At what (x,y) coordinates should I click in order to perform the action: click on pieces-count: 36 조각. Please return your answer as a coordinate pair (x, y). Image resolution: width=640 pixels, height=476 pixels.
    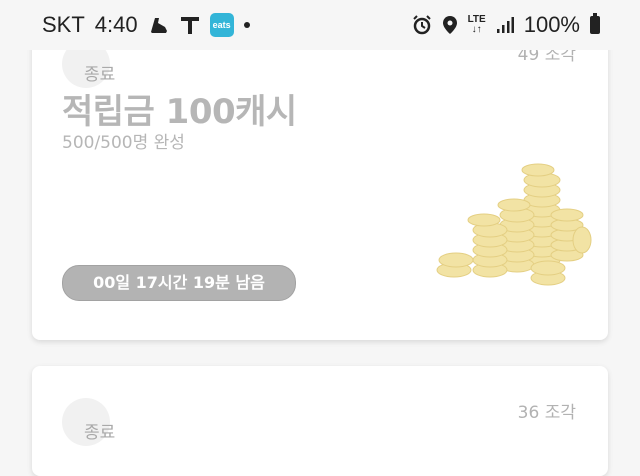
    Looking at the image, I should click on (546, 413).